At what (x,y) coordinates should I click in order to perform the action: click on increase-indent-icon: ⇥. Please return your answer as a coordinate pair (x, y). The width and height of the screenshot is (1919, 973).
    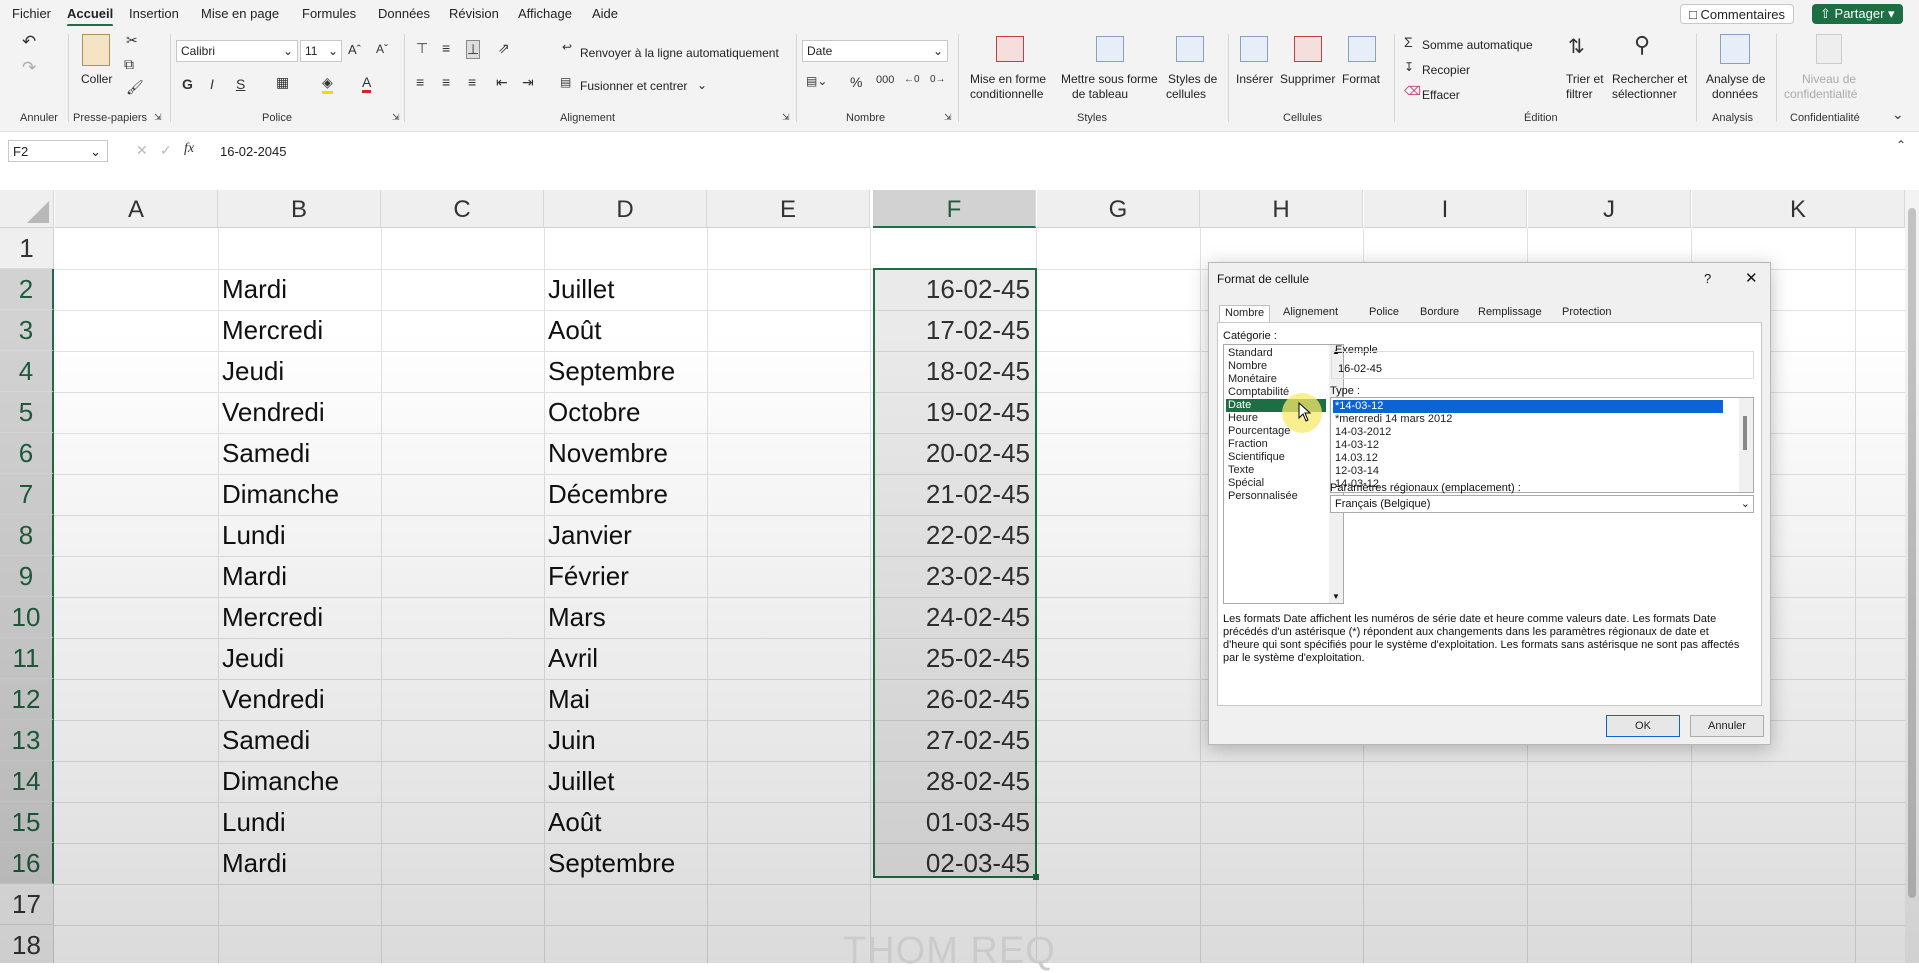
    Looking at the image, I should click on (528, 82).